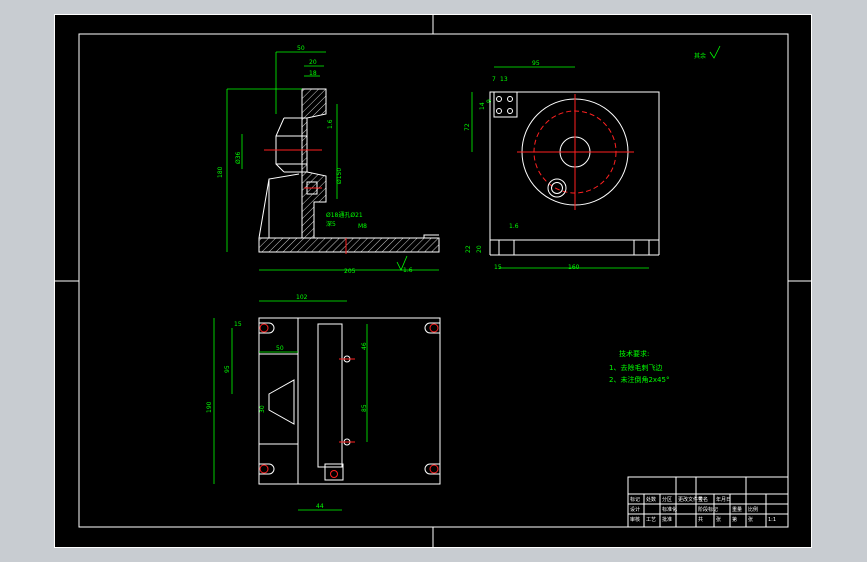 Image resolution: width=867 pixels, height=562 pixels. Describe the element at coordinates (723, 499) in the screenshot. I see `tb-cell: 年月日` at that location.